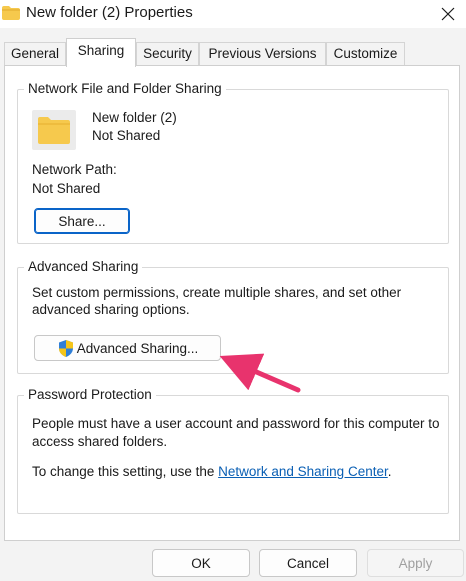 The height and width of the screenshot is (581, 466). Describe the element at coordinates (415, 563) in the screenshot. I see `apply-button: Apply` at that location.